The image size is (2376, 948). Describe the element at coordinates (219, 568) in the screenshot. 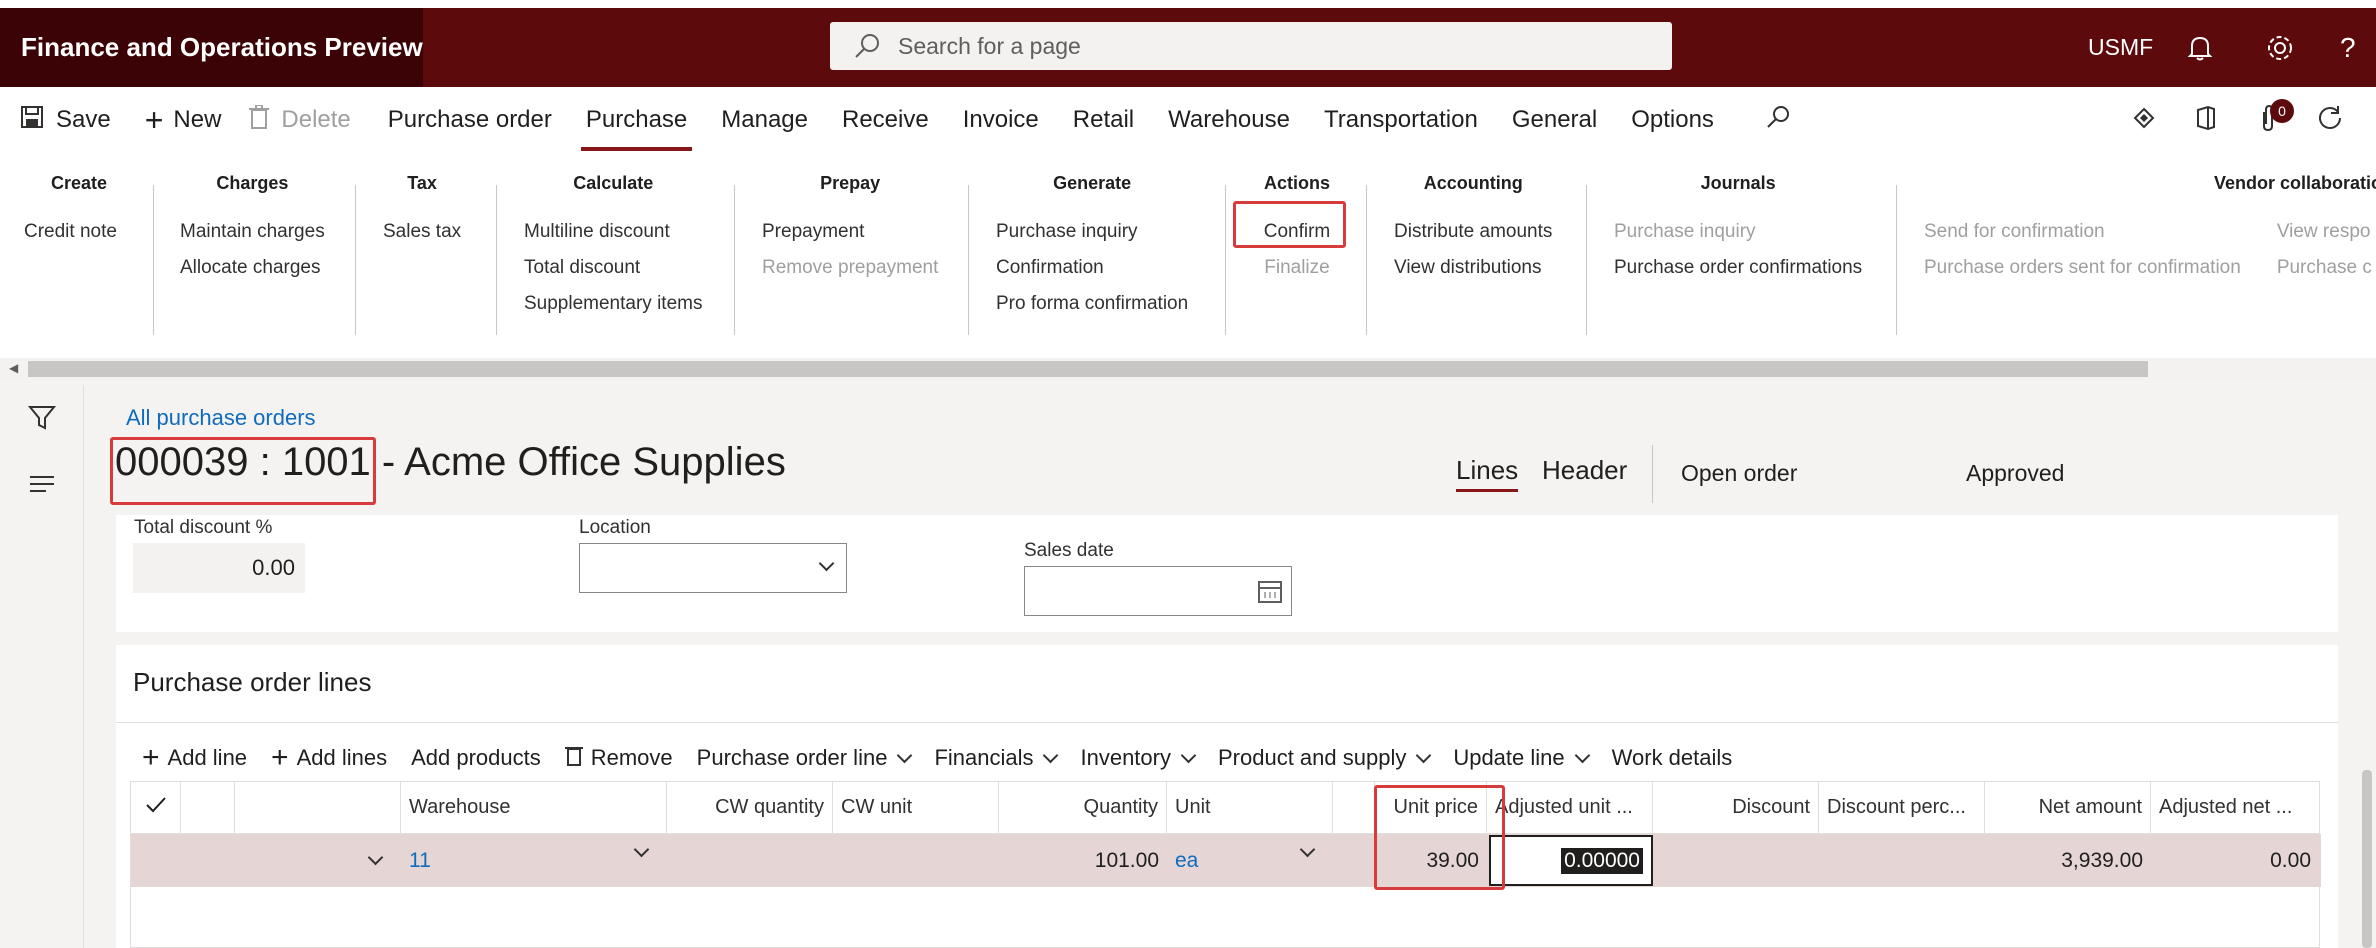

I see `total-discount-field: 0.00` at that location.